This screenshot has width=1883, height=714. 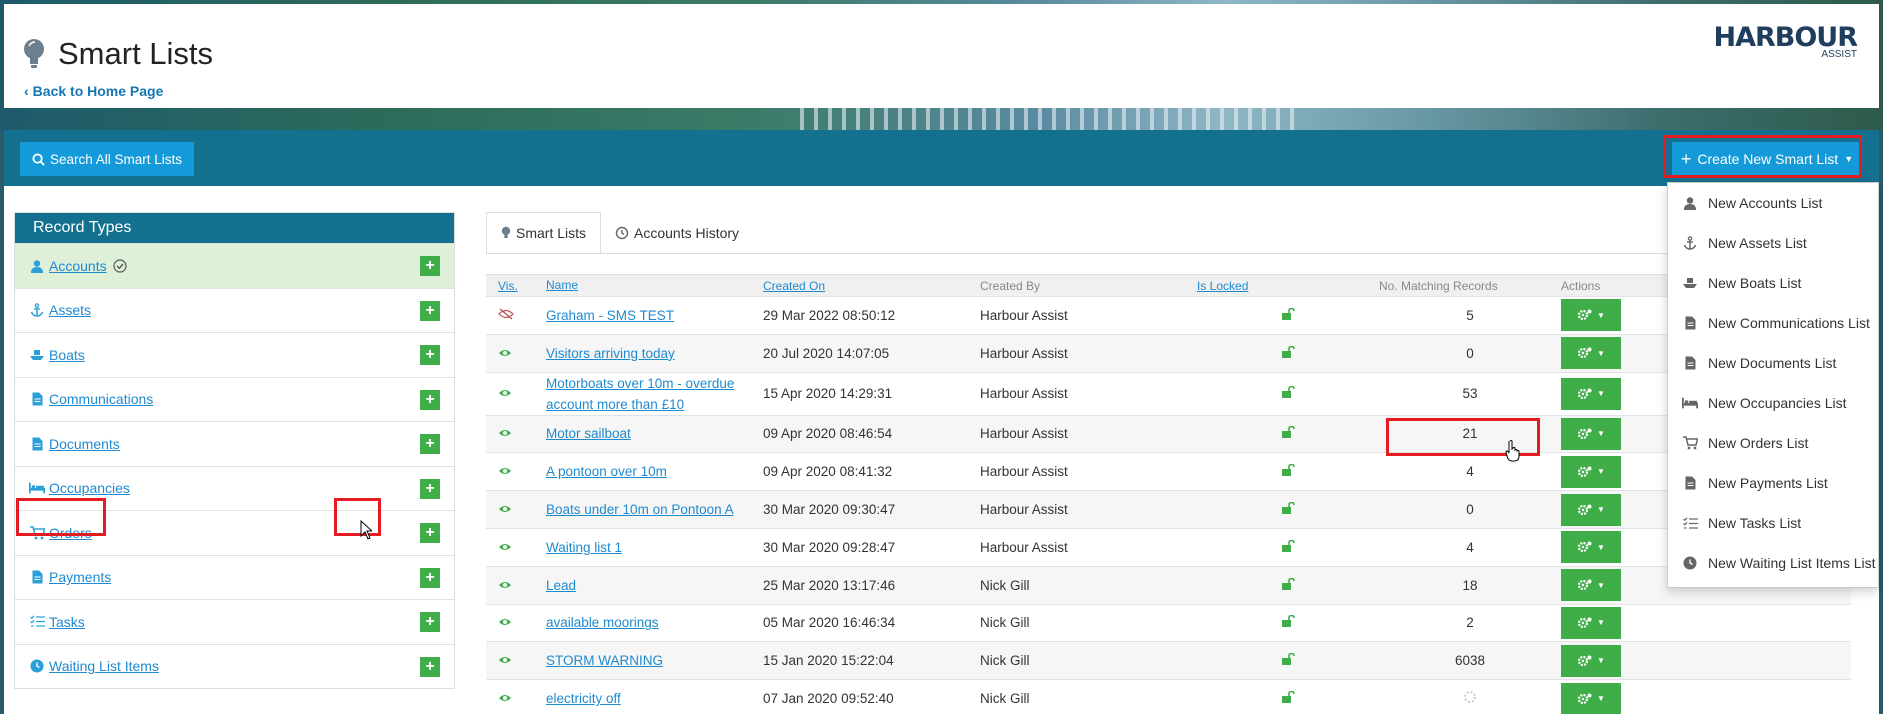 What do you see at coordinates (1690, 243) in the screenshot?
I see `anchor-icon` at bounding box center [1690, 243].